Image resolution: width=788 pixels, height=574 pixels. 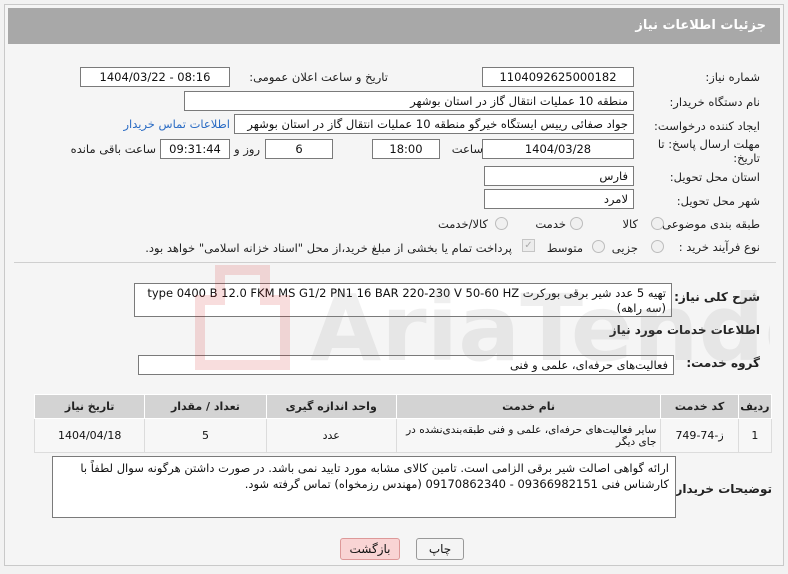 What do you see at coordinates (630, 224) in the screenshot?
I see `category-option-goods: کالا` at bounding box center [630, 224].